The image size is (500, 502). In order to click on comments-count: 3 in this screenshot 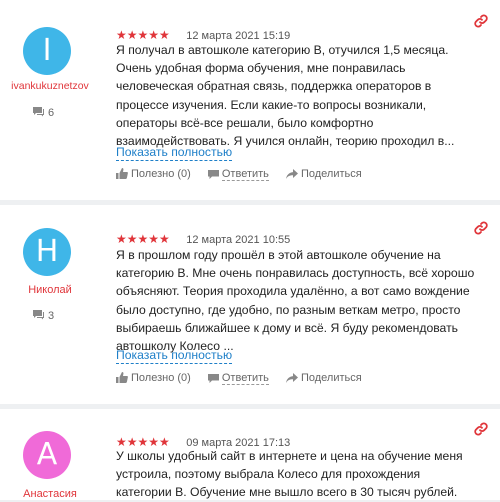, I will do `click(43, 316)`.